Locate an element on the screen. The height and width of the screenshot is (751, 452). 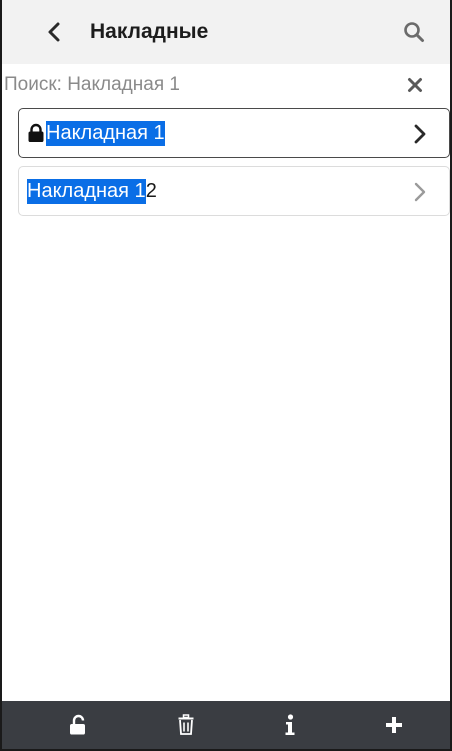
header: Накладные is located at coordinates (226, 32).